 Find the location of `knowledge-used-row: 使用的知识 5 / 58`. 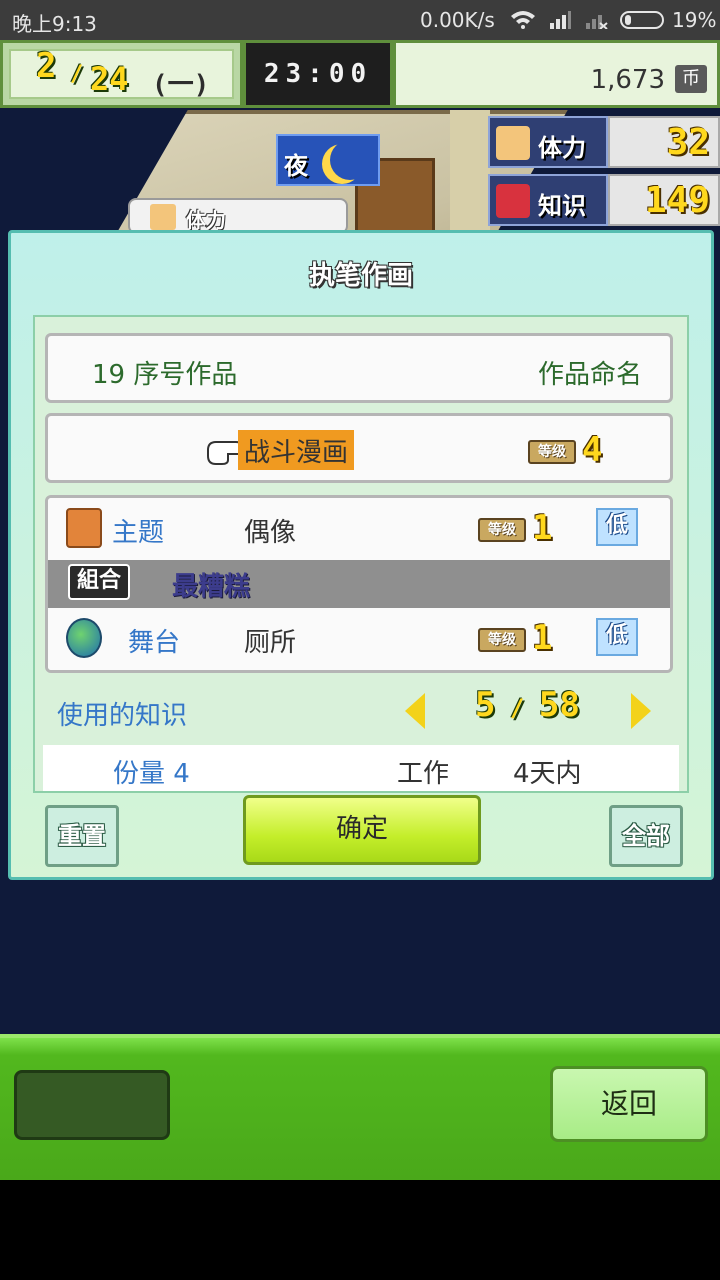

knowledge-used-row: 使用的知识 5 / 58 is located at coordinates (359, 710).